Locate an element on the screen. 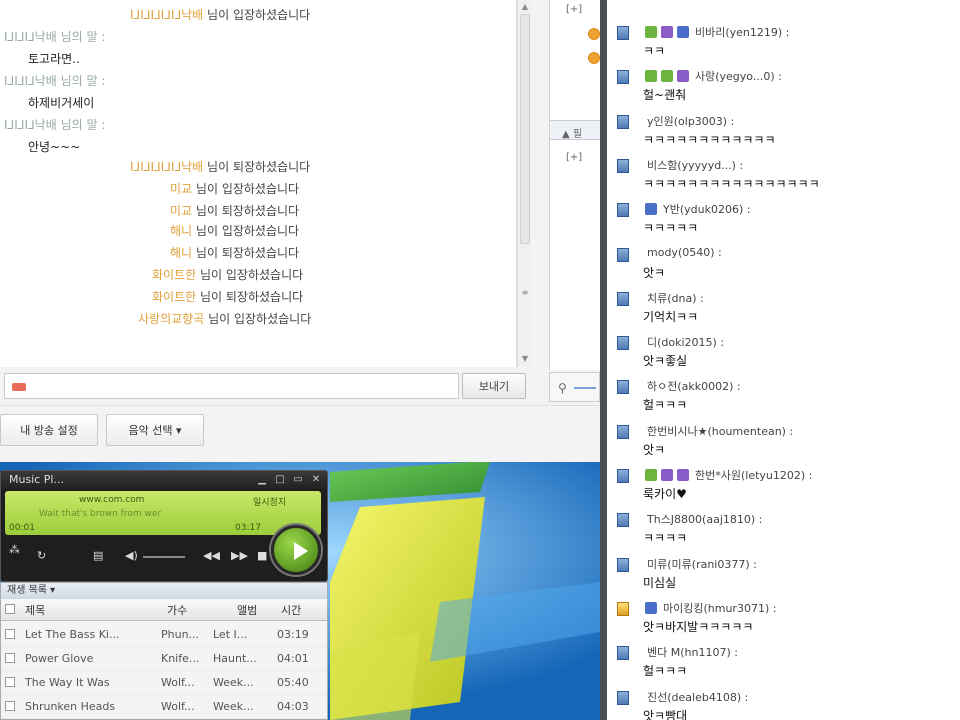 This screenshot has width=960, height=720. member-name: 치류(dna) : is located at coordinates (675, 298).